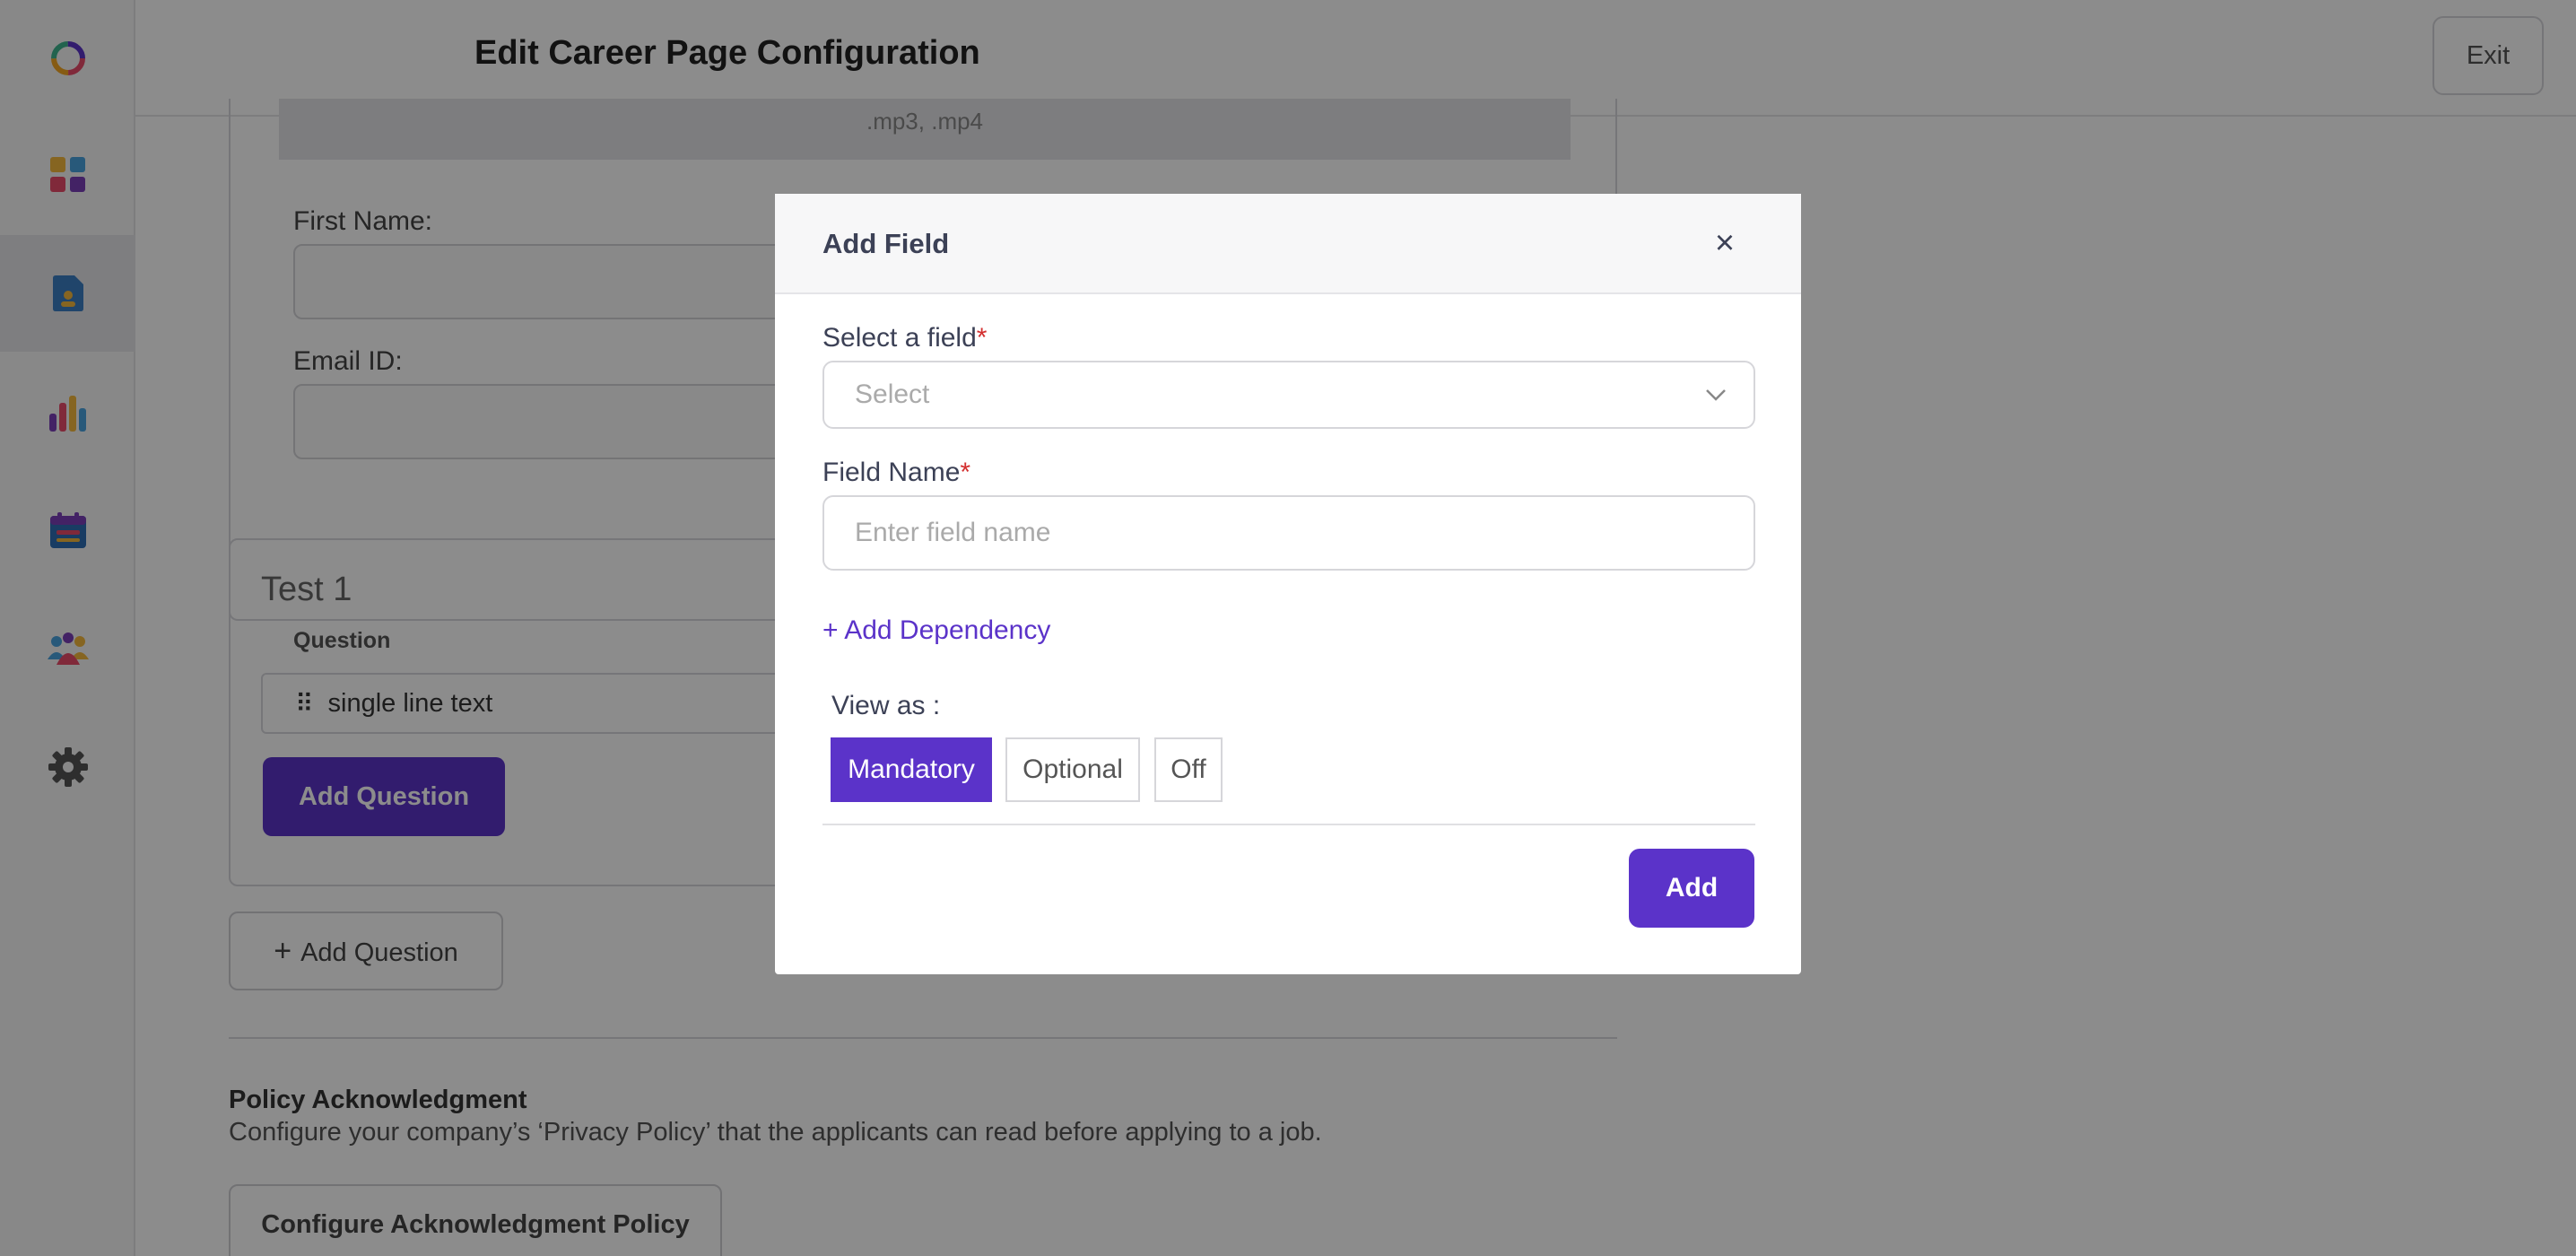  I want to click on modal-header: Add Field ×, so click(1288, 244).